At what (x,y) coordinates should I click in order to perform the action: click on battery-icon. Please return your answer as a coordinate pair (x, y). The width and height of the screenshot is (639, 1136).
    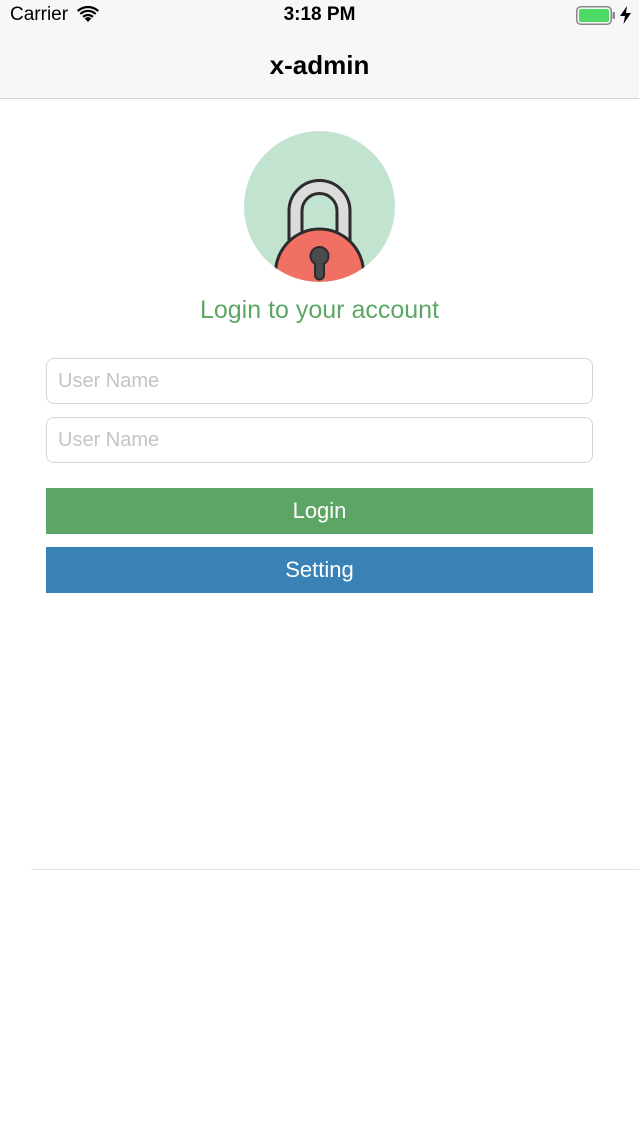
    Looking at the image, I should click on (595, 15).